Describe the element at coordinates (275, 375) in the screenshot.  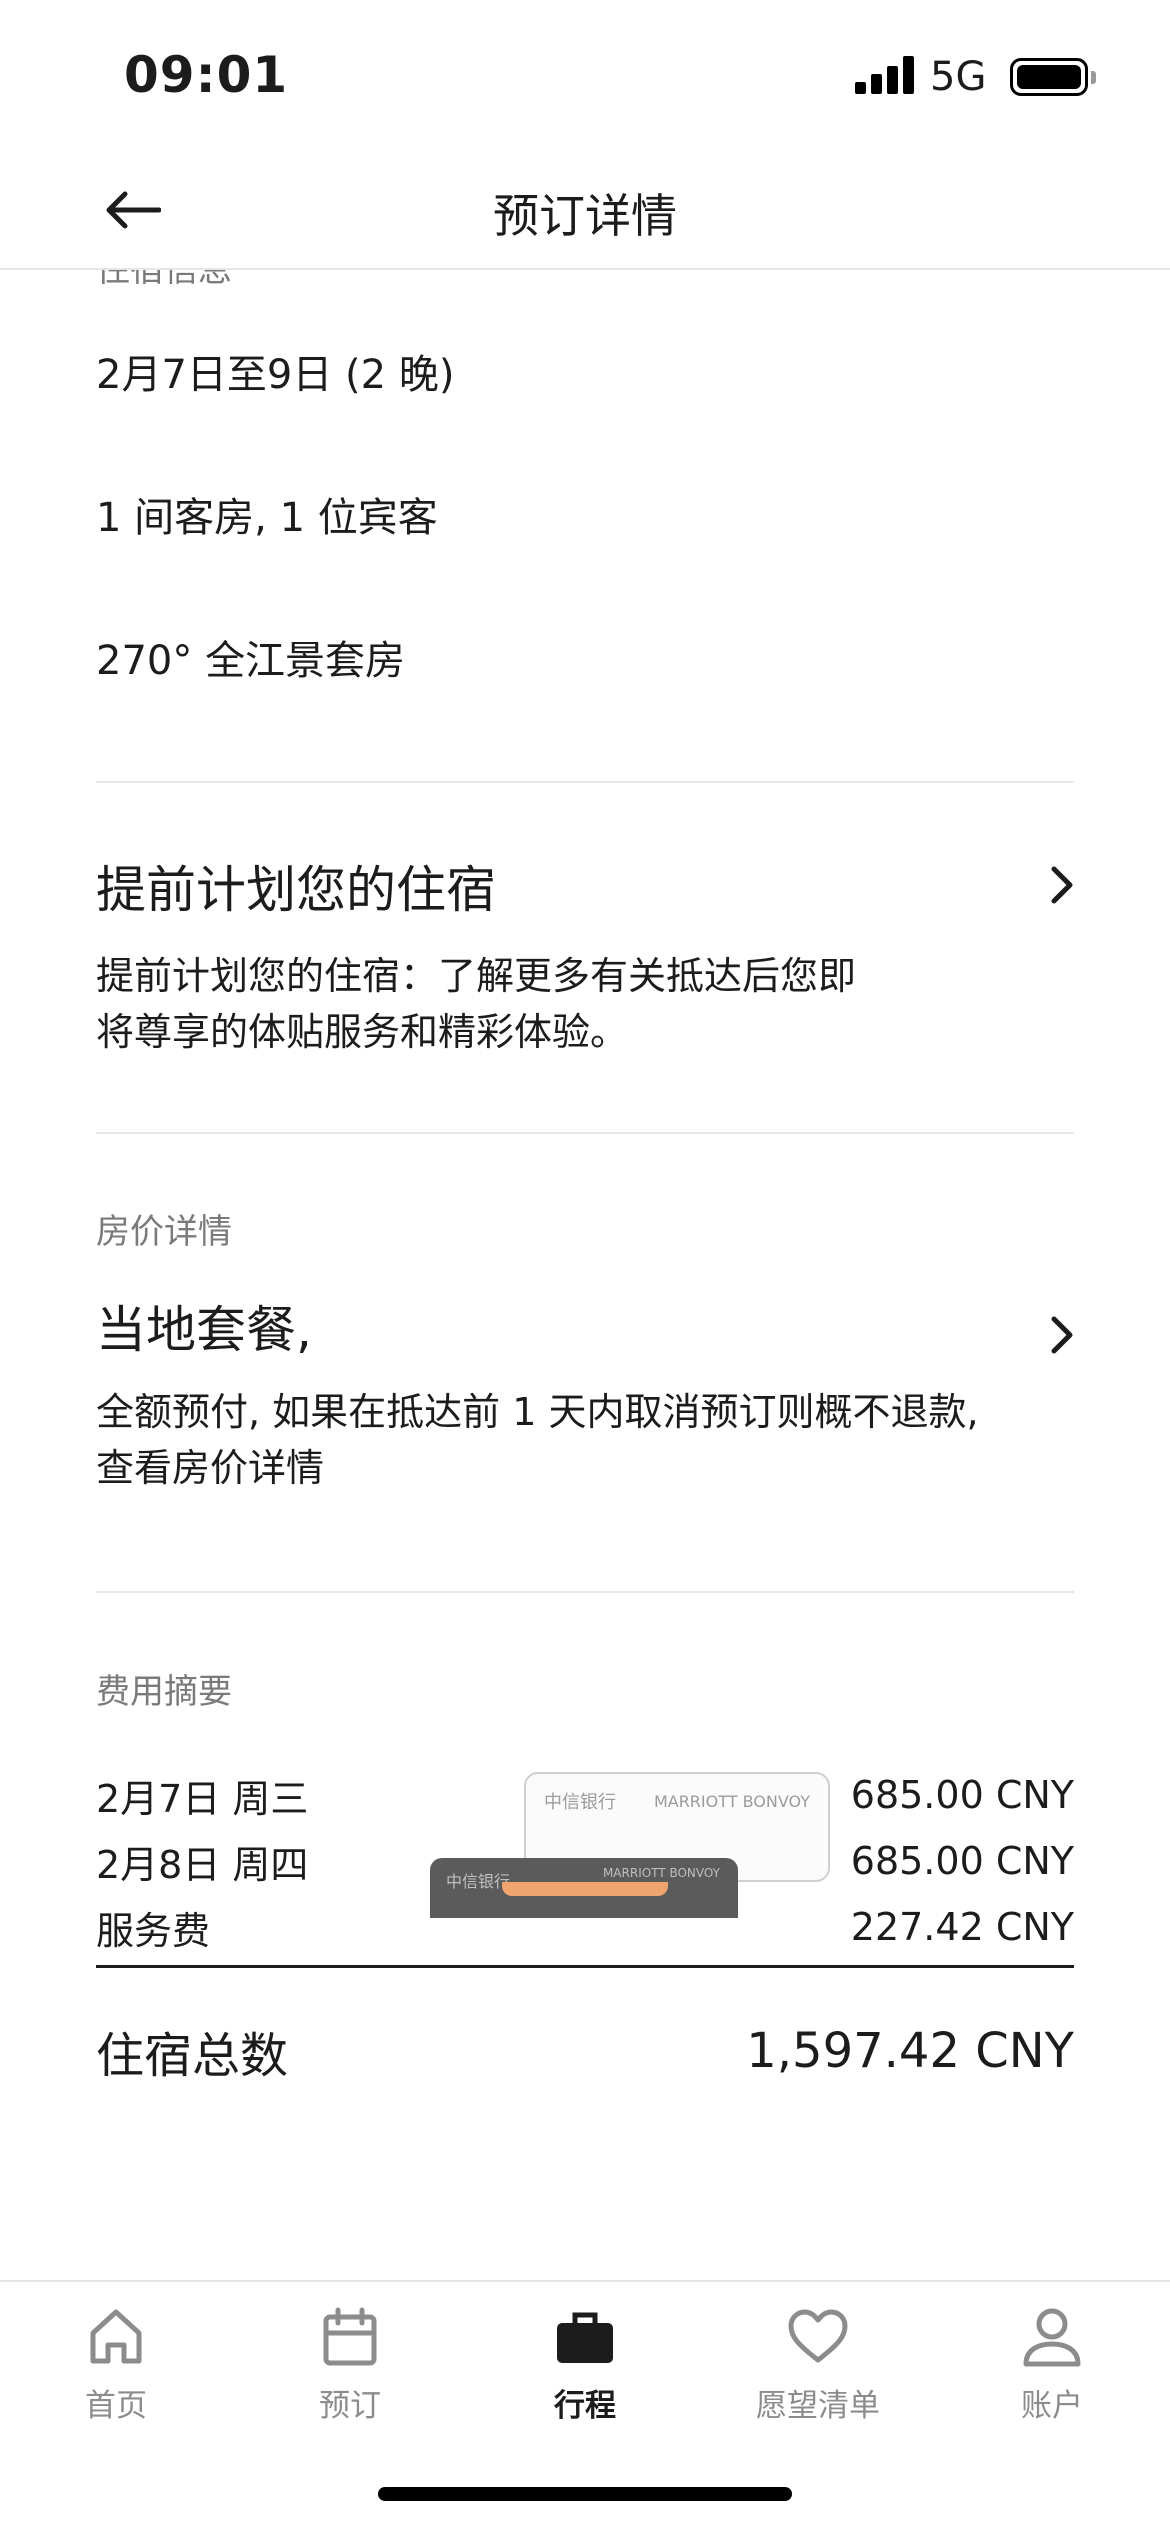
I see `stay-dates: 2月7日至9日 (2 晚)` at that location.